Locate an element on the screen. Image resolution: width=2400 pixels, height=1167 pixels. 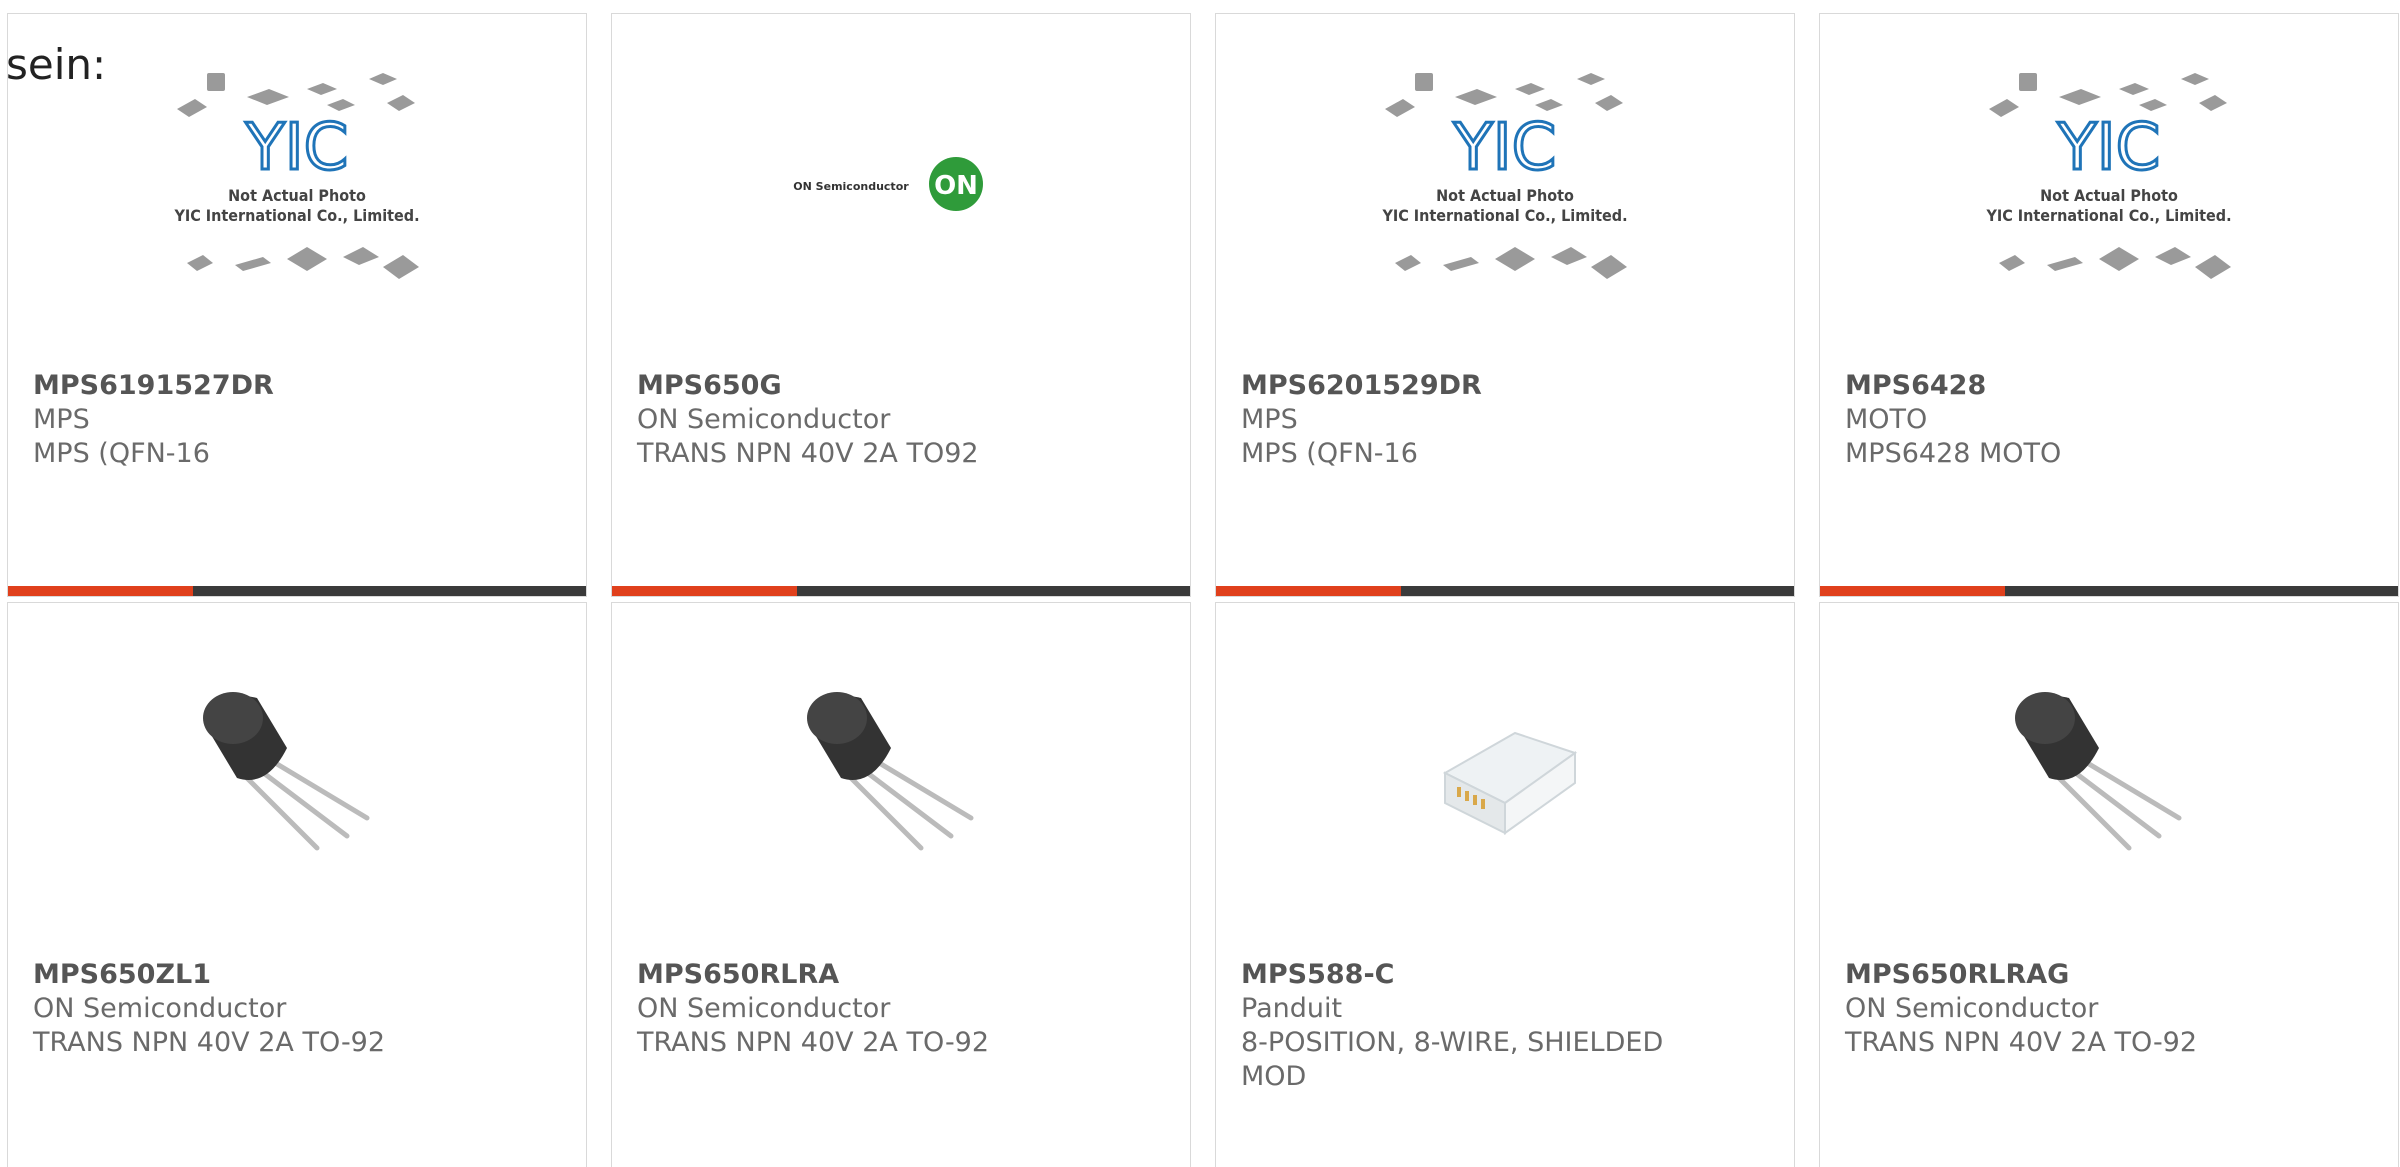
product-image-on-semiconductor-logo: ON Semiconductor ON is located at coordinates (901, 184).